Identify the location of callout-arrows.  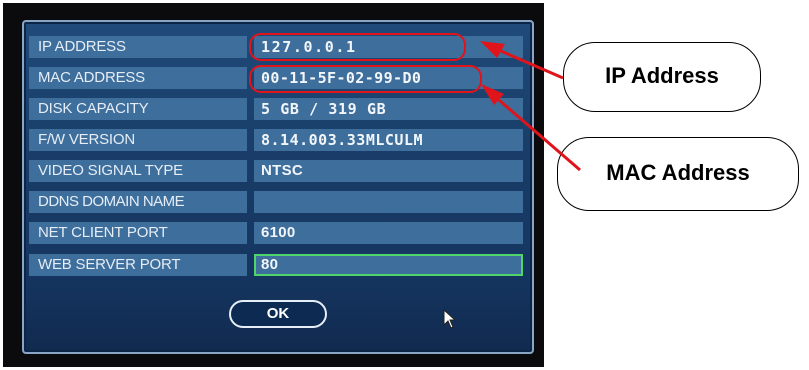
(530, 106).